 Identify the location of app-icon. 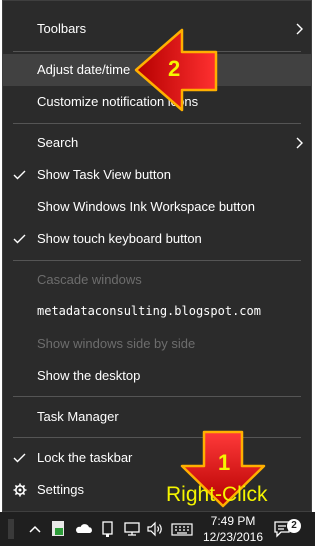
(59, 529).